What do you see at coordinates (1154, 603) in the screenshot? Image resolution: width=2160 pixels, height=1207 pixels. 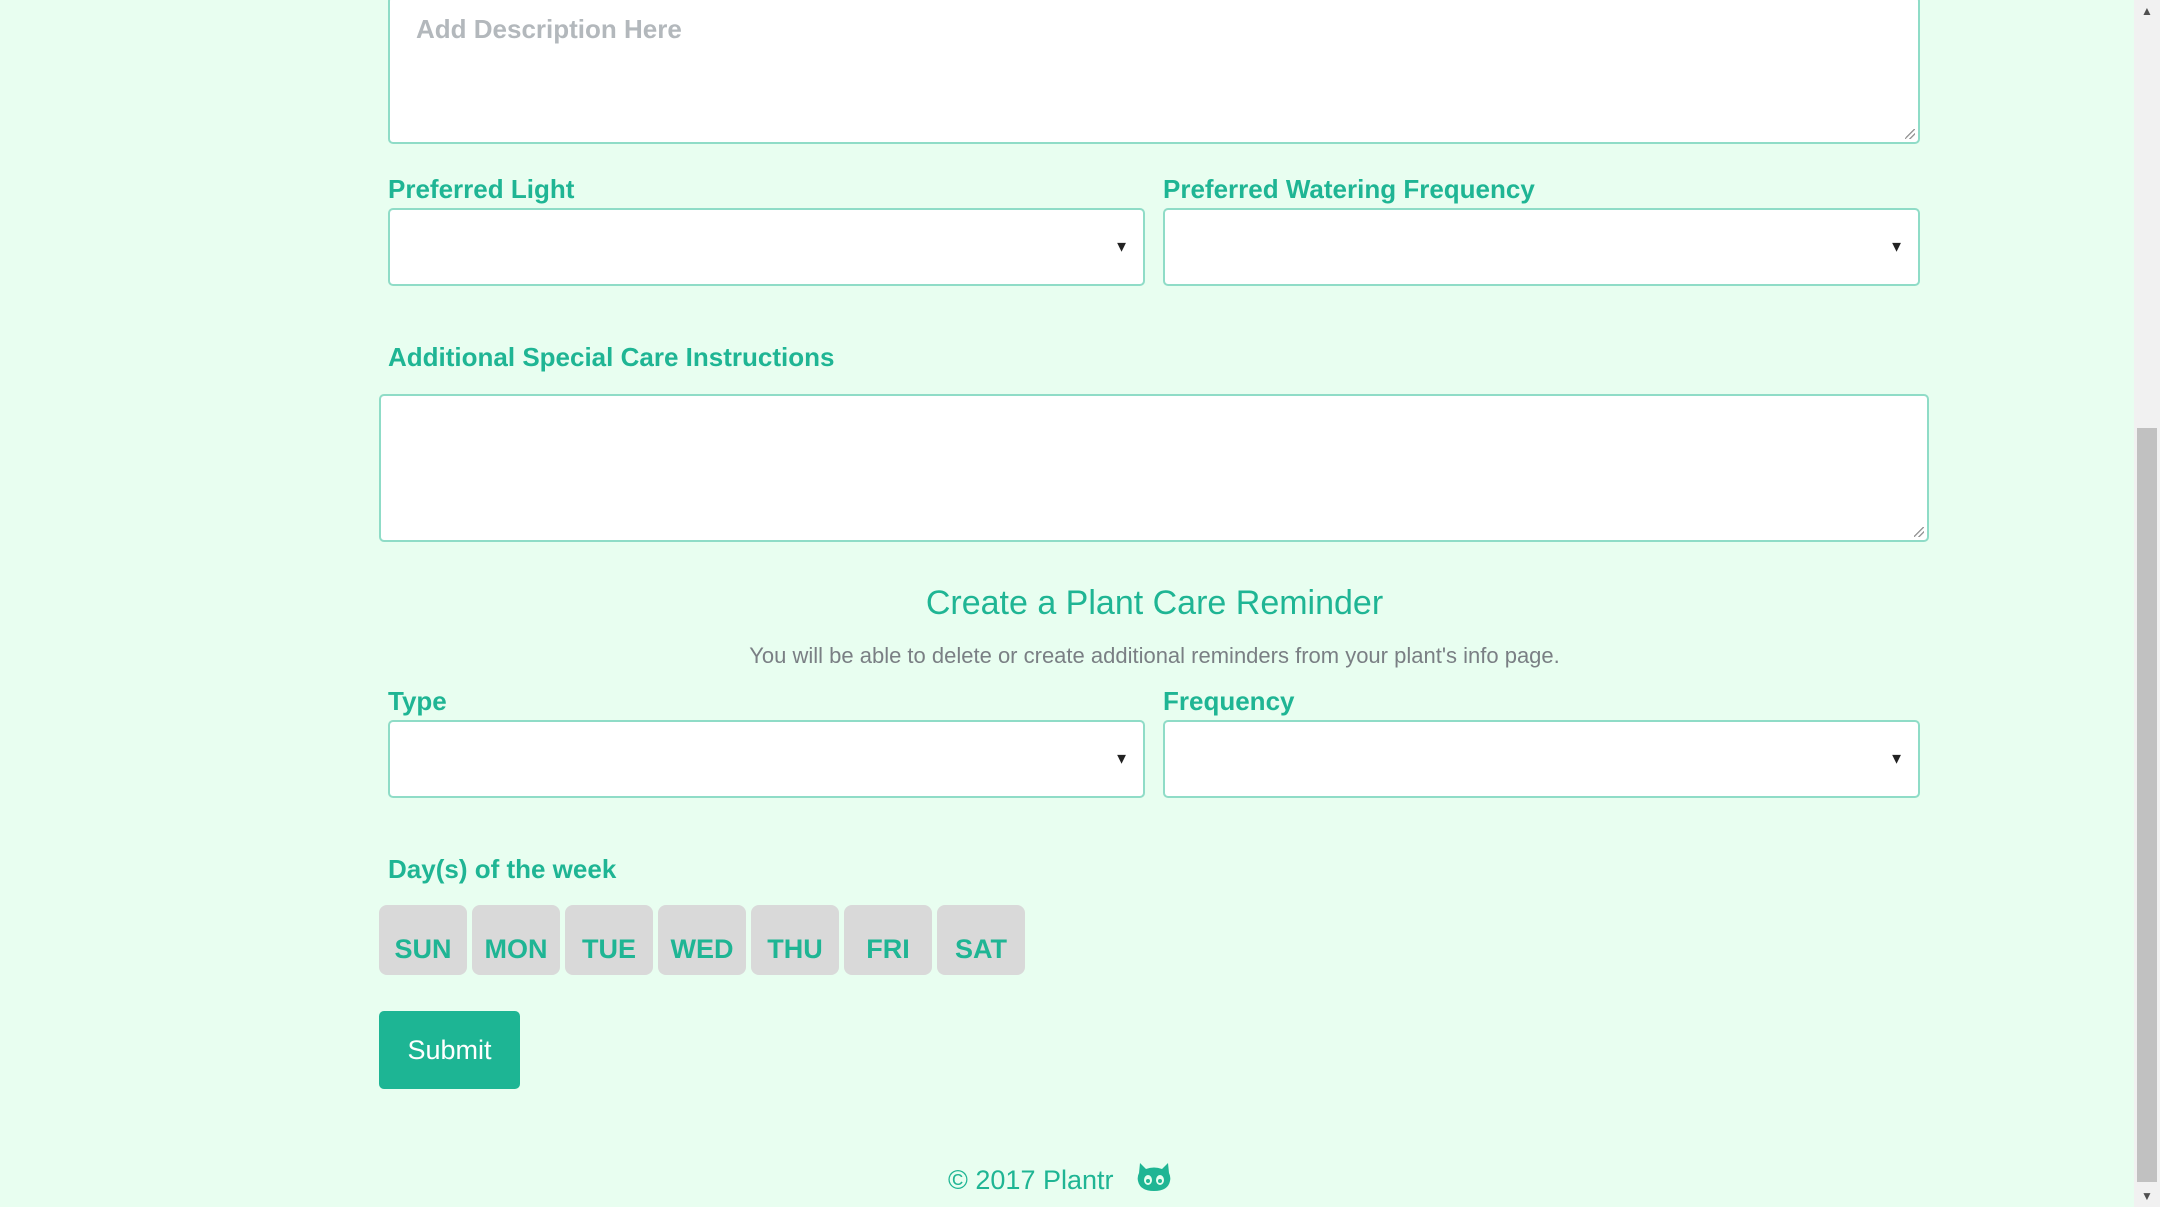 I see `reminder-title: Create a Plant Care Reminder` at bounding box center [1154, 603].